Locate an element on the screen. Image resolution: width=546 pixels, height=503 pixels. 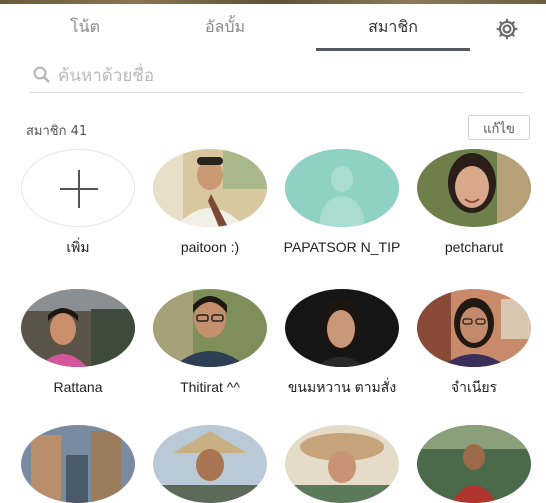
tab-bar: โน้ต อัลบั้ม สมาชิก is located at coordinates (273, 28).